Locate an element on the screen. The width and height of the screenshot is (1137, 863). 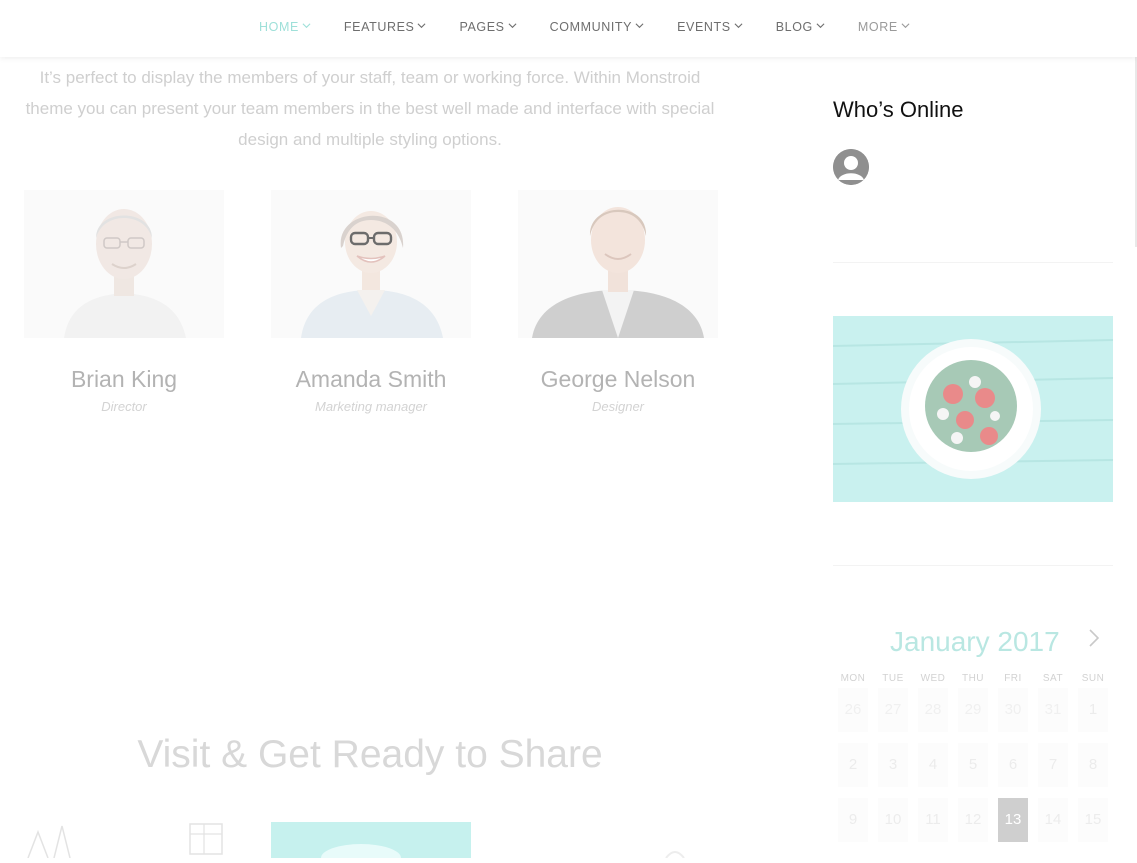
calendar-day: 12 is located at coordinates (973, 820).